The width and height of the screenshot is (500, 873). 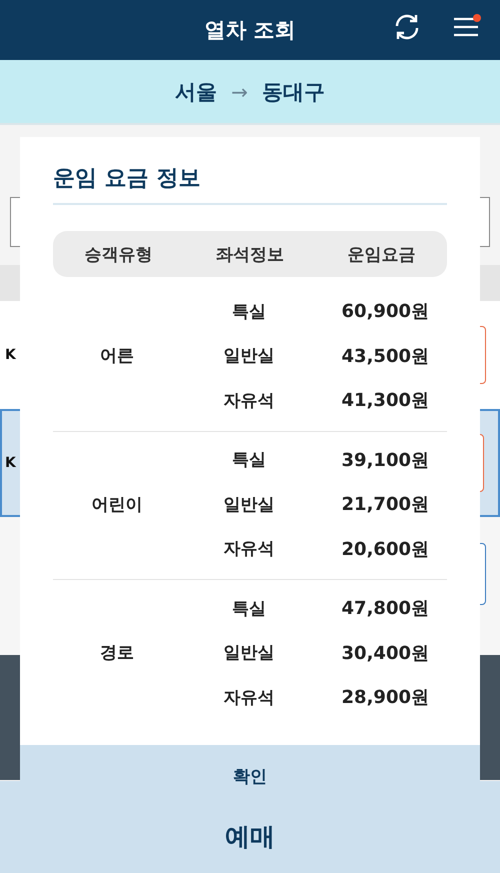 I want to click on dialog-title: 운임 요금 정보, so click(x=250, y=184).